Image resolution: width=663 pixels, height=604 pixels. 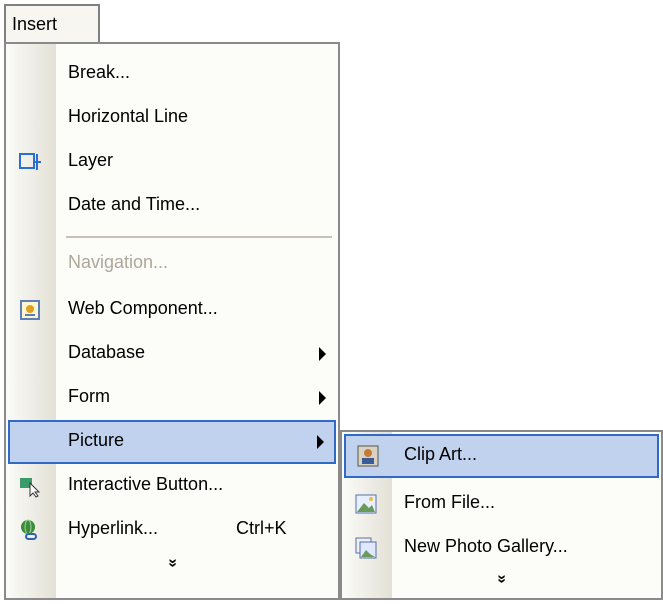 I want to click on insert-menu-label: Insert, so click(x=35, y=24).